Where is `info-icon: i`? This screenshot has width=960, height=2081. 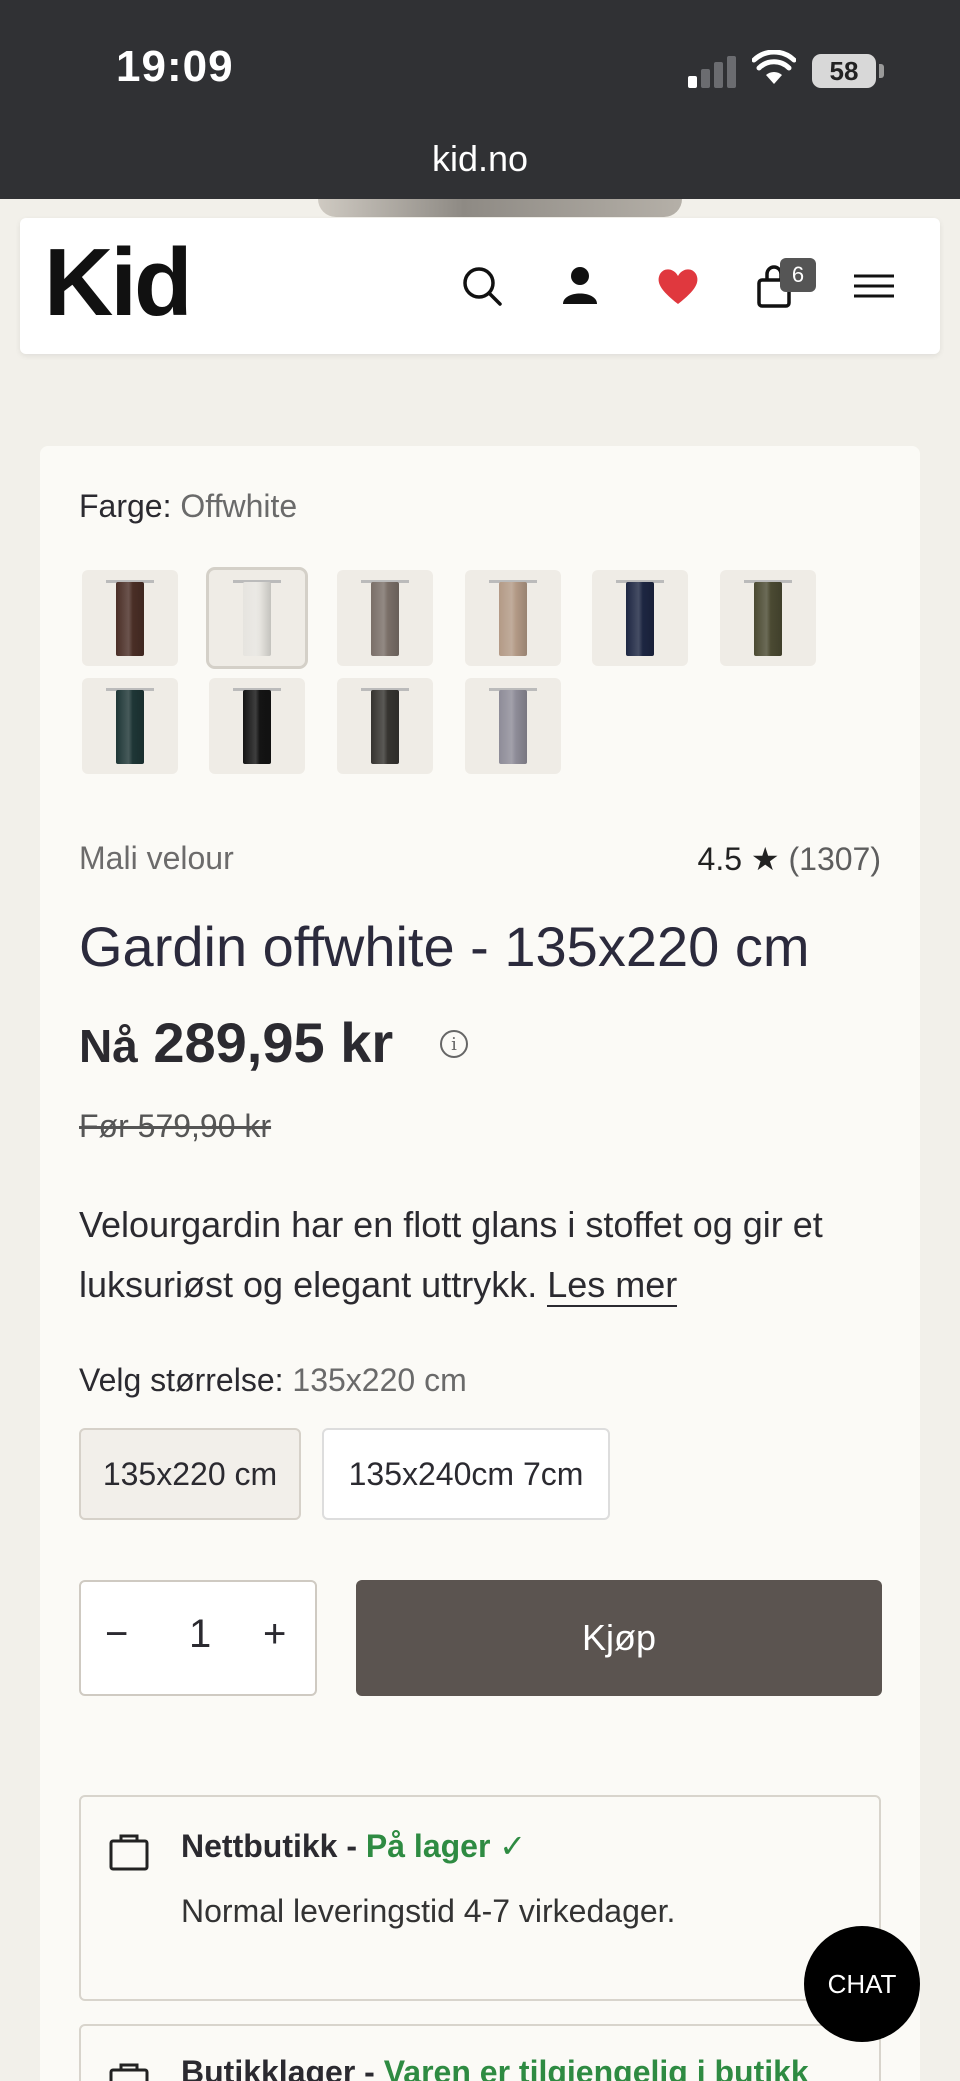
info-icon: i is located at coordinates (454, 1044).